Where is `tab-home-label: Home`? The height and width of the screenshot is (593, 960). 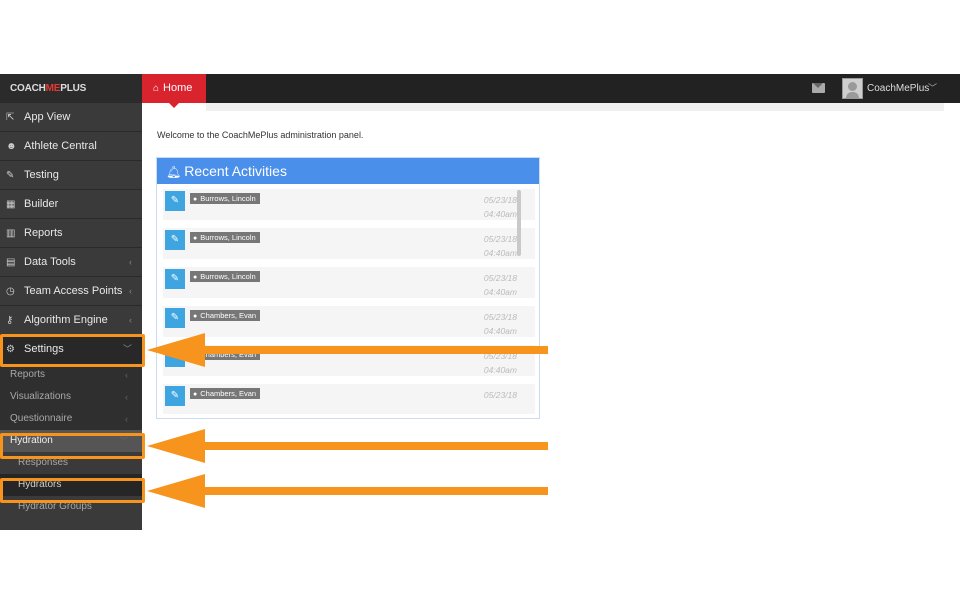
tab-home-label: Home is located at coordinates (178, 88).